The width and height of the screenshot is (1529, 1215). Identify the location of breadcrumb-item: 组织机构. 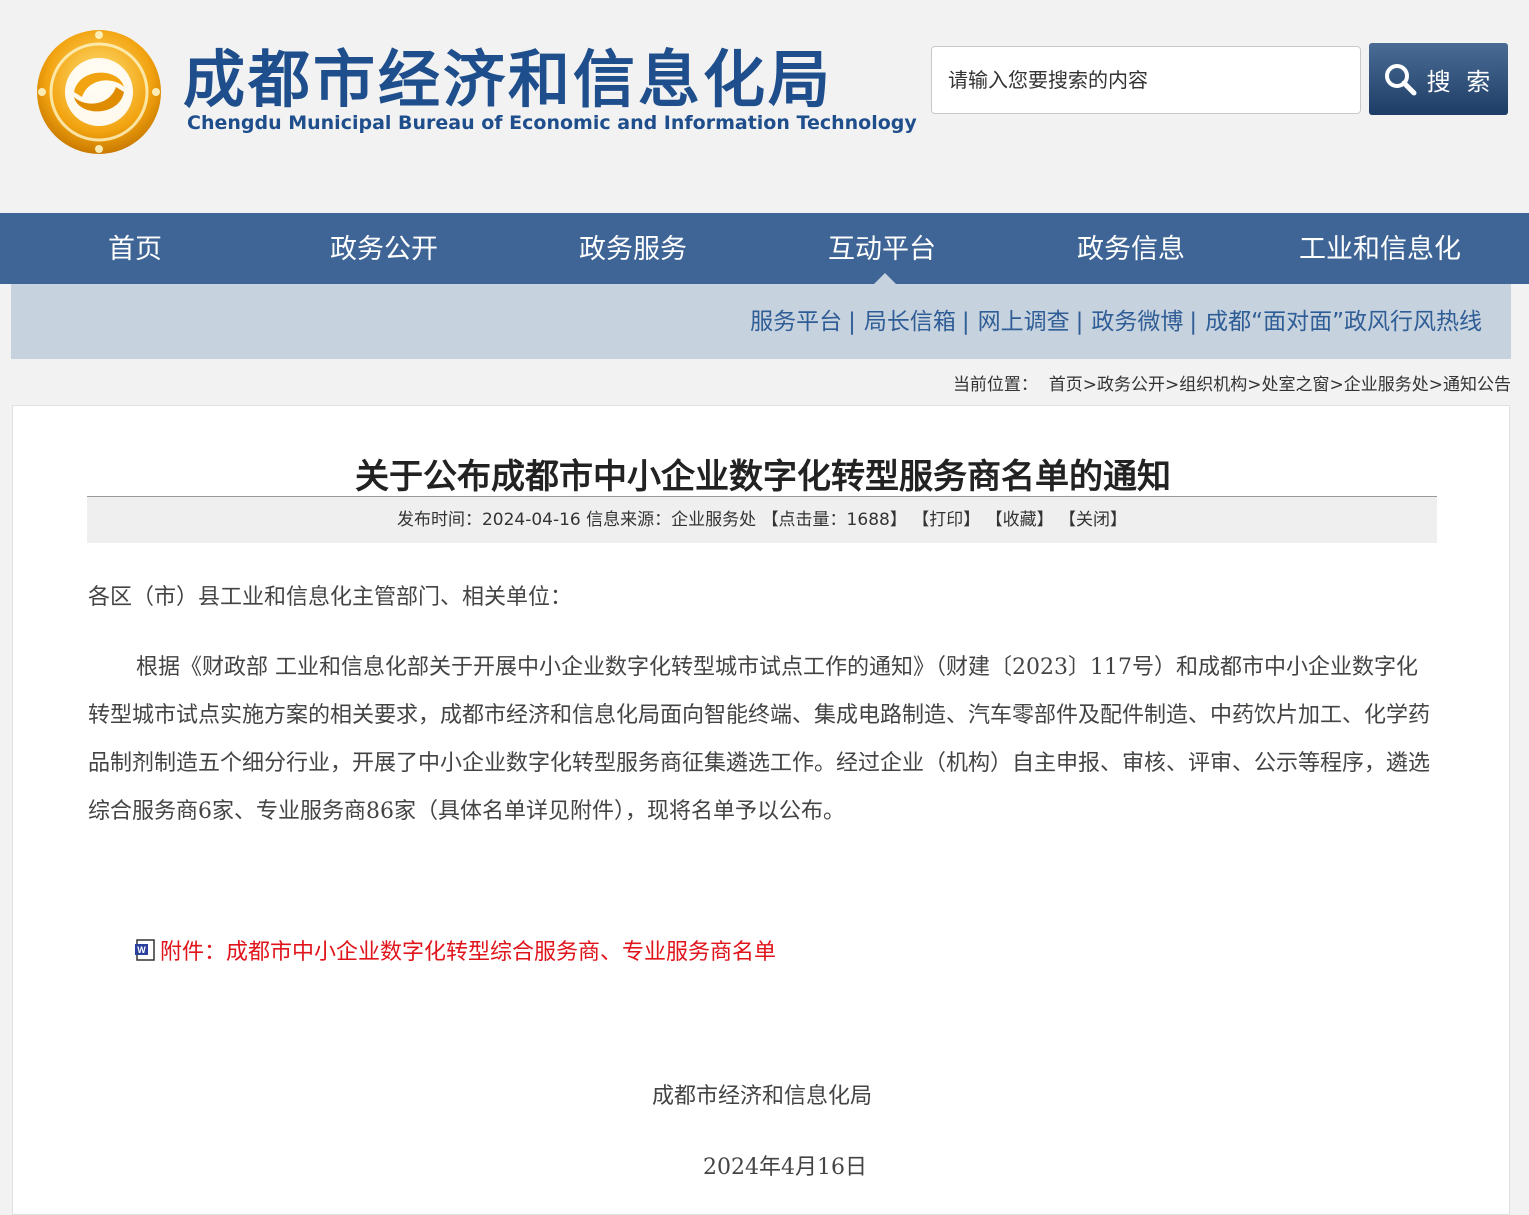
(1213, 385).